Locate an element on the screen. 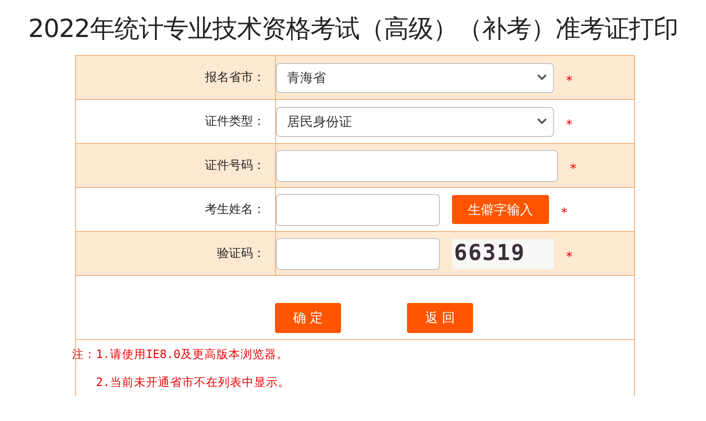 The width and height of the screenshot is (706, 421). select-field: 居民身份证 is located at coordinates (415, 121).